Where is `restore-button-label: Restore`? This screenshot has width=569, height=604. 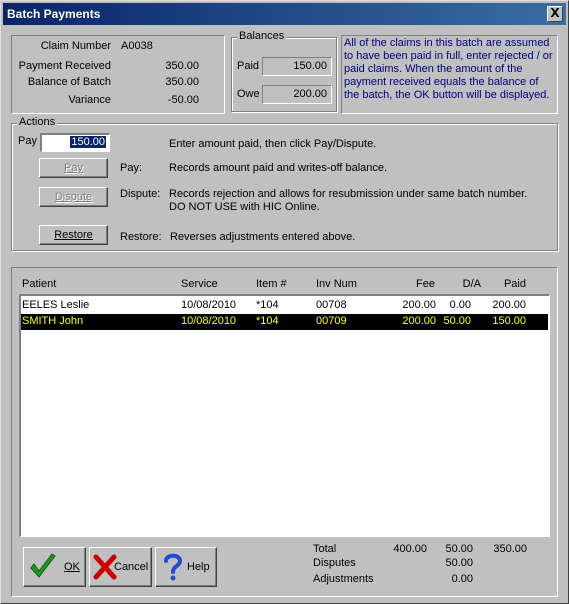 restore-button-label: Restore is located at coordinates (73, 235).